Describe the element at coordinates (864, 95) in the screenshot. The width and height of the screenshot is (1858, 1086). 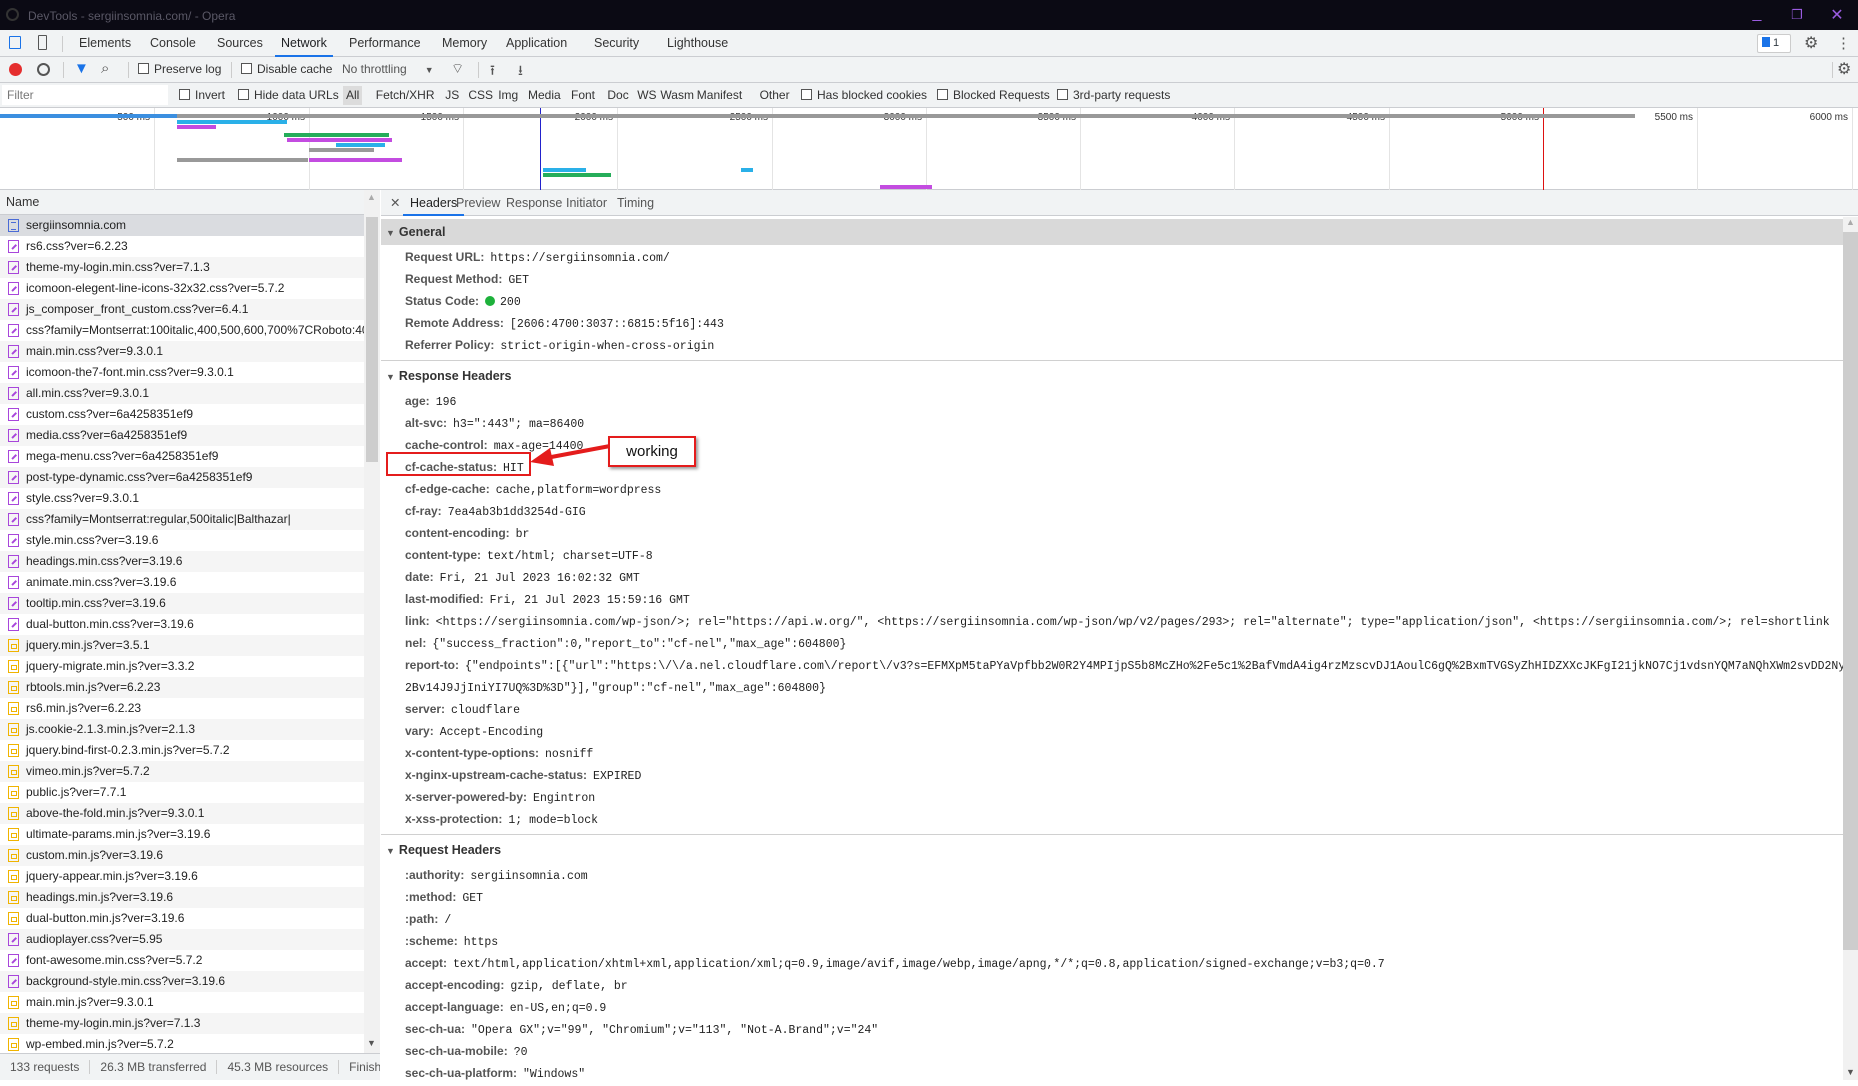
I see `has-blocked-cookies-checkbox: Has blocked cookies` at that location.